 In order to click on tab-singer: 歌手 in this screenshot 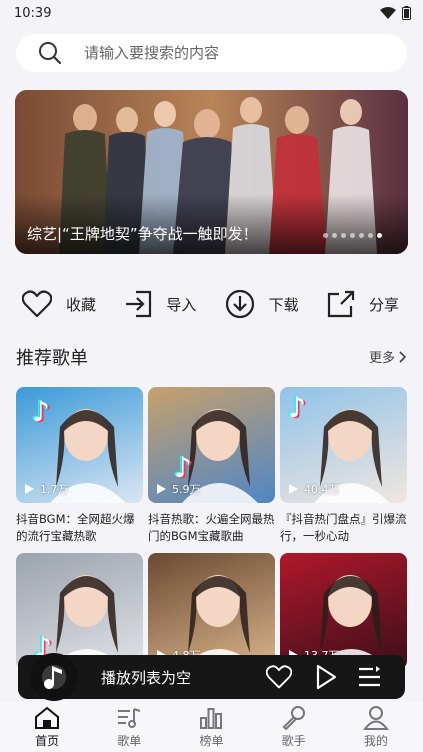, I will do `click(294, 727)`.